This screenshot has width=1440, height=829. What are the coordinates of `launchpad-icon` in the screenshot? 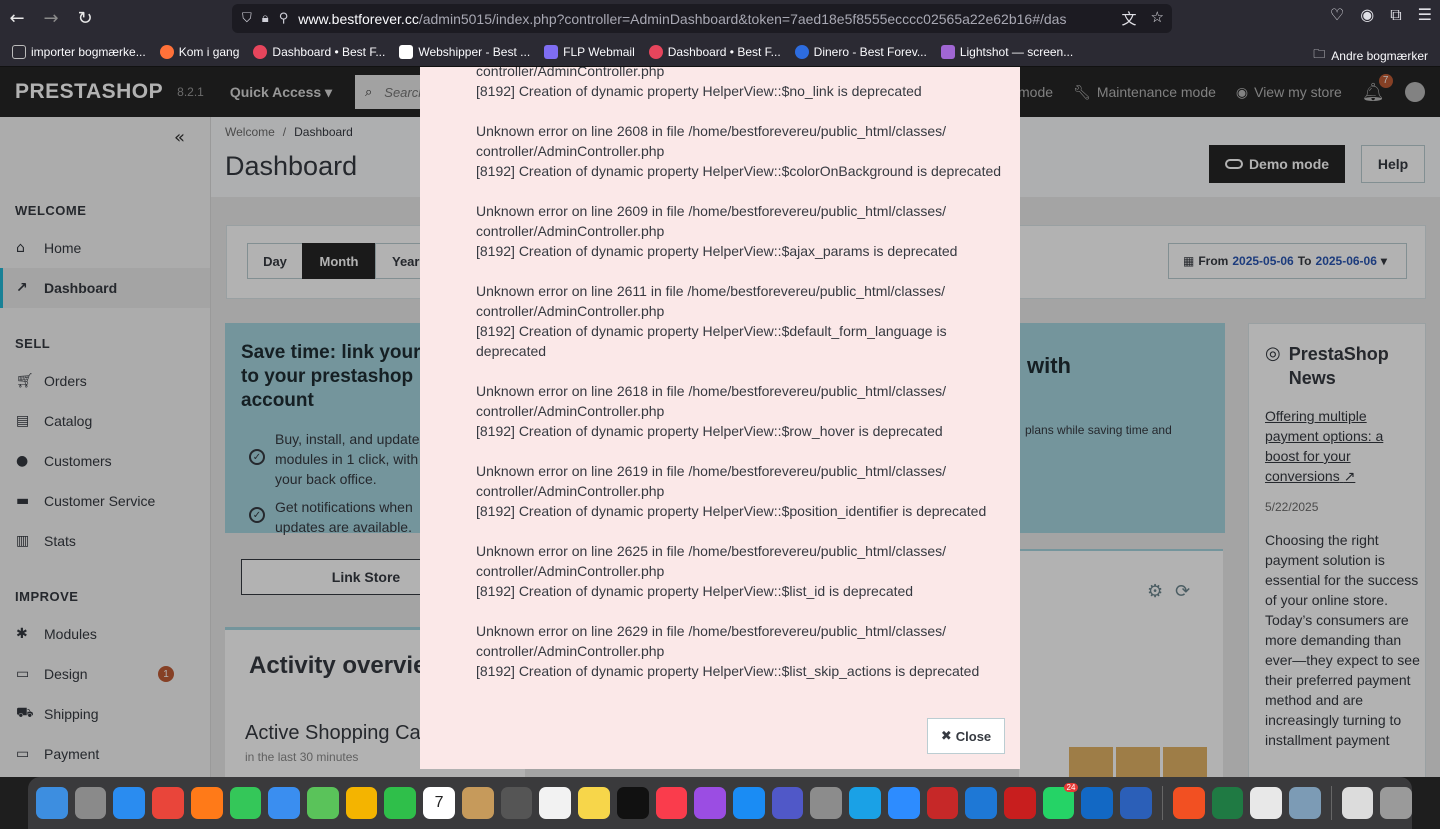 It's located at (90, 803).